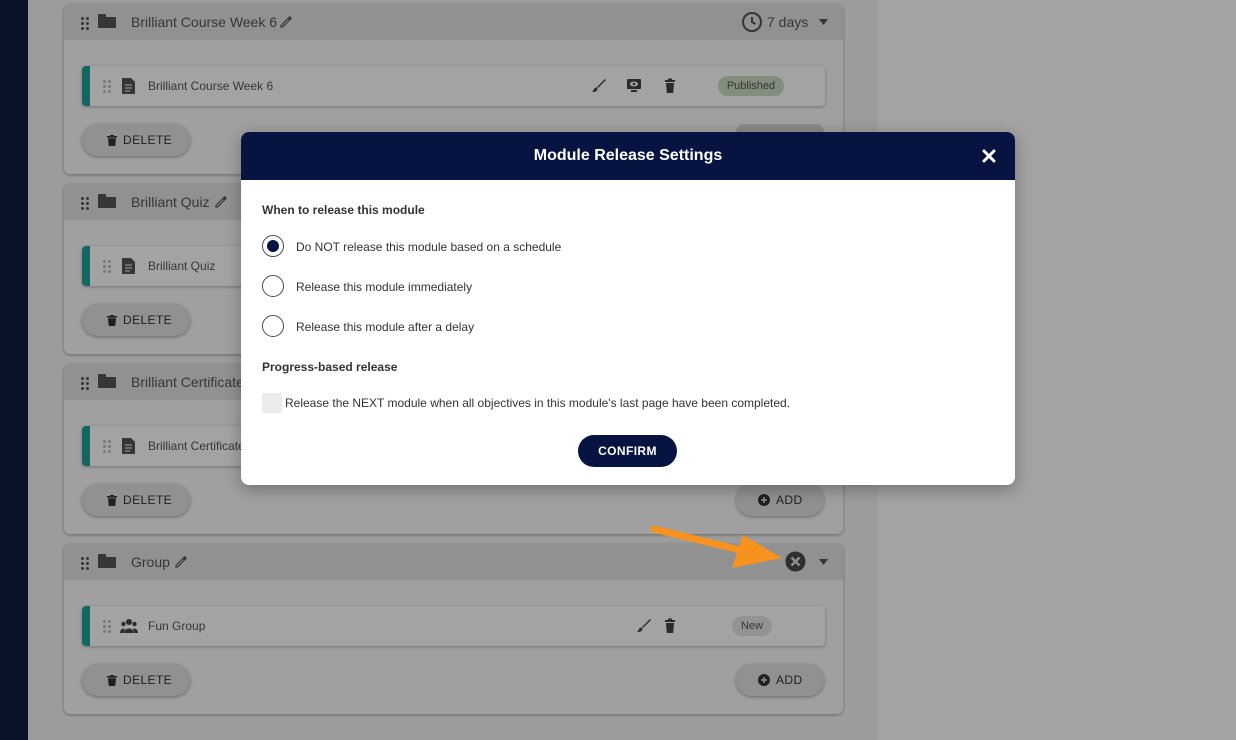  I want to click on progress-release-heading: Progress-based release, so click(330, 367).